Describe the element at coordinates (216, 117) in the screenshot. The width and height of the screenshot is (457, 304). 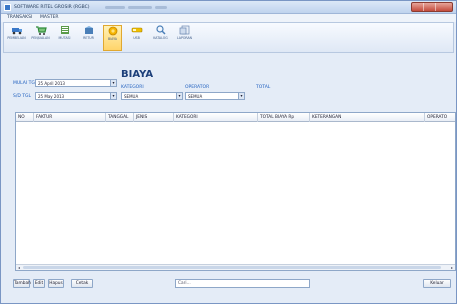
I see `column-header-kategori: KATEGORI` at that location.